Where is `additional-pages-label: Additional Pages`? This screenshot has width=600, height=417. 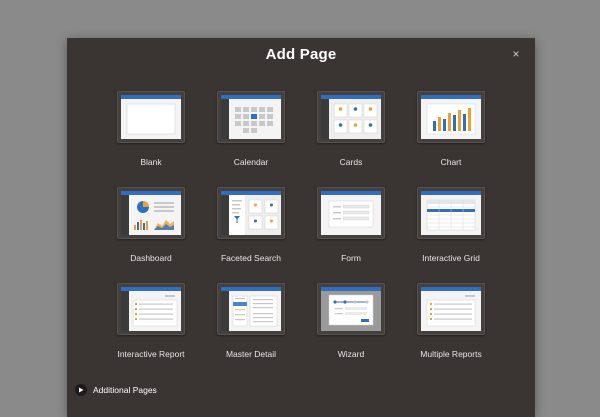 additional-pages-label: Additional Pages is located at coordinates (125, 390).